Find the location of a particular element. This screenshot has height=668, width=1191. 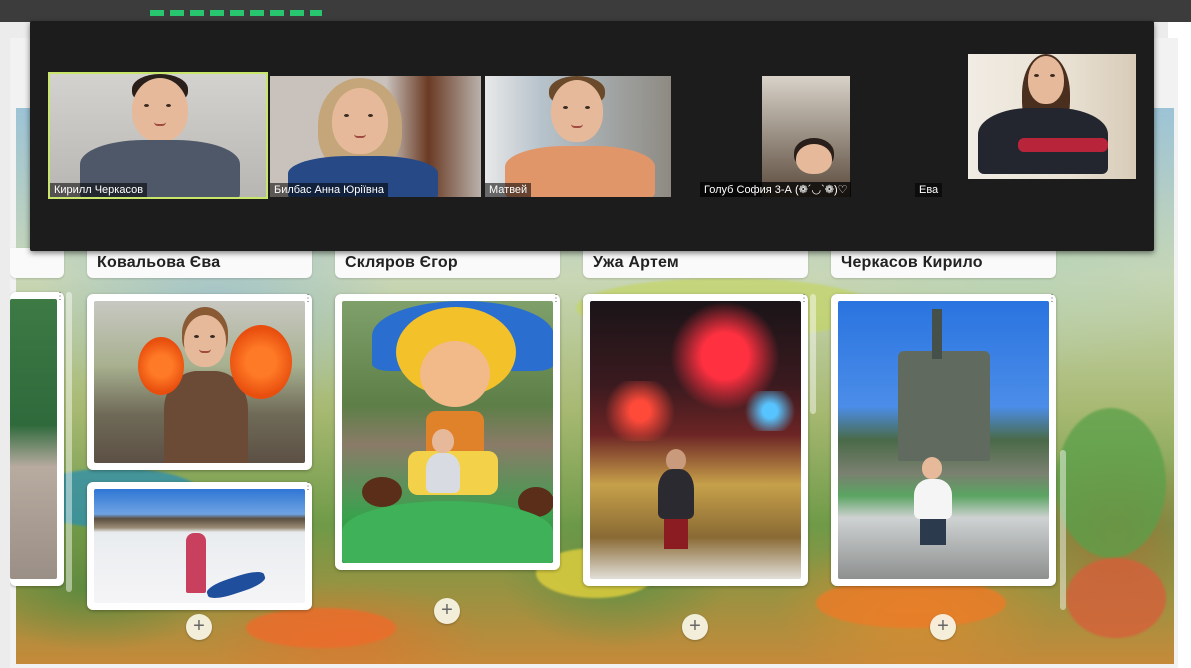

participant-tile: Ева is located at coordinates (930, 136).